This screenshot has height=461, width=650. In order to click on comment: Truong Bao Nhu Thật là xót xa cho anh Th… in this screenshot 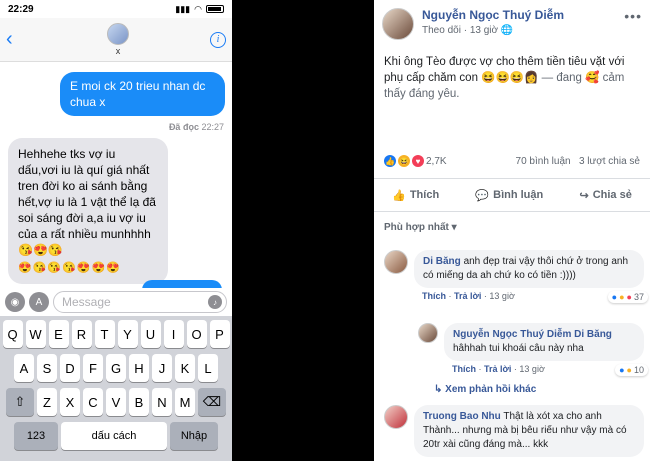, I will do `click(514, 431)`.